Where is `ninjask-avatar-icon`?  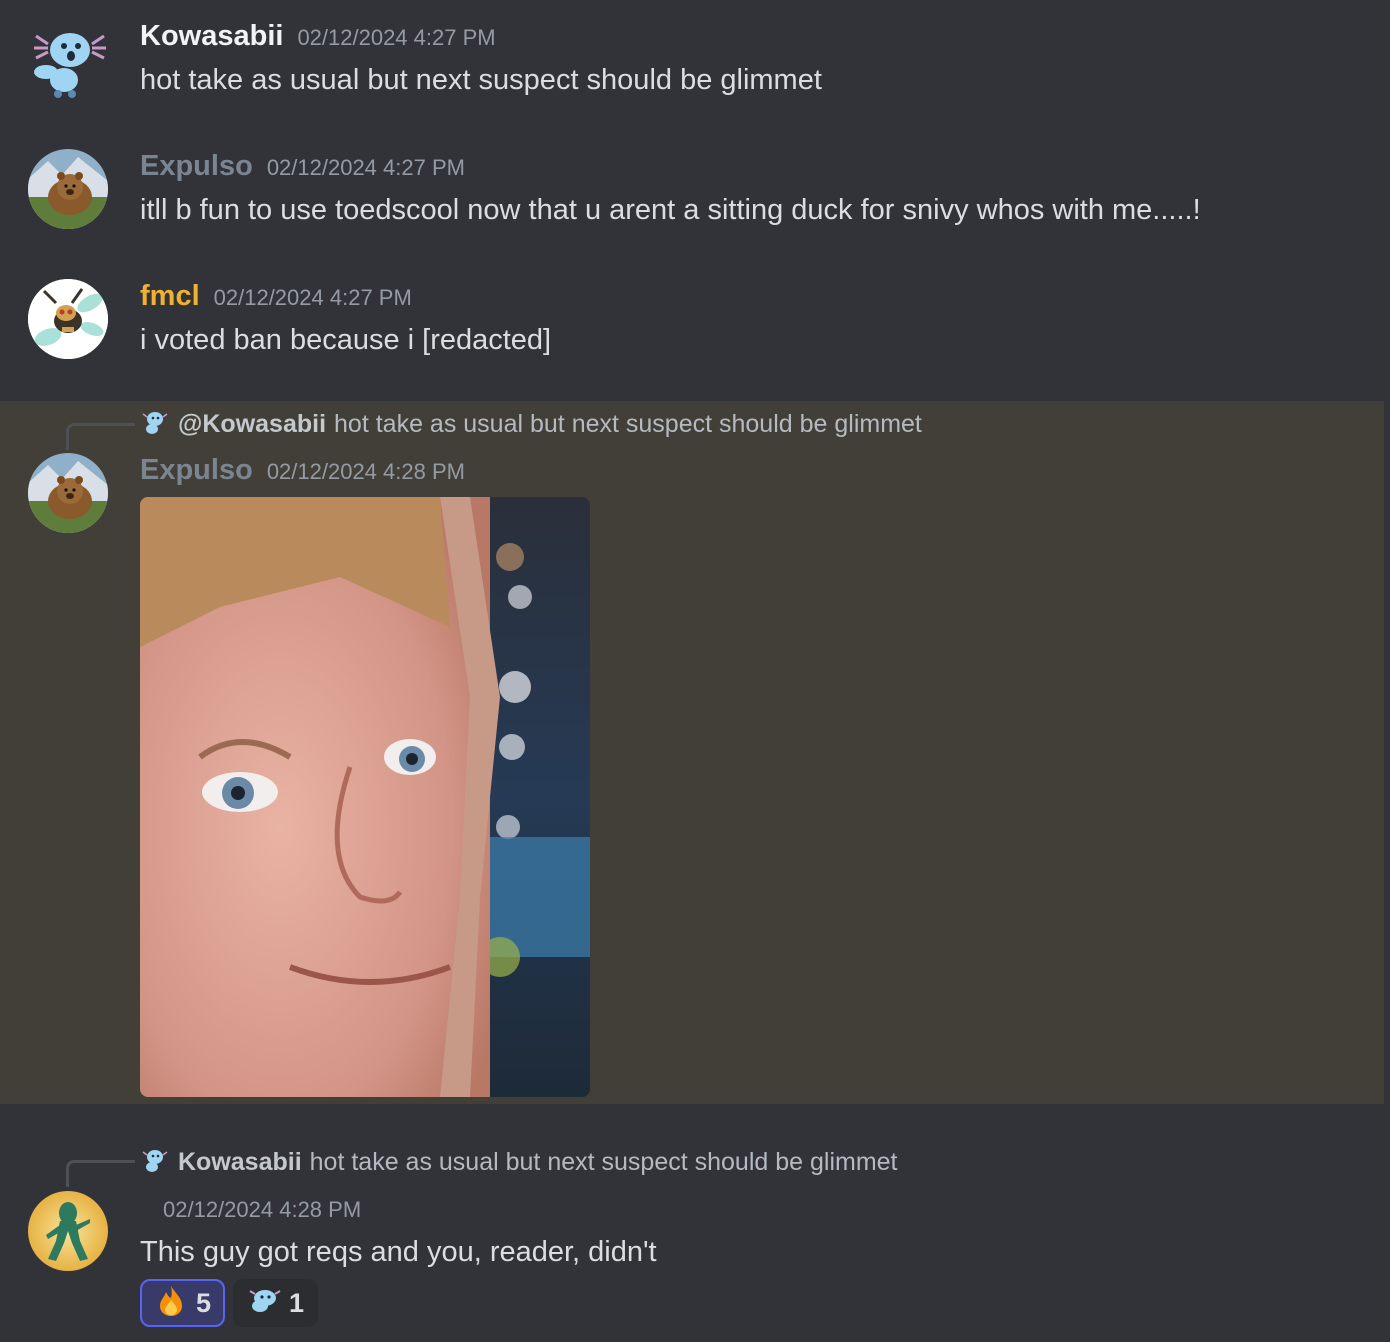
ninjask-avatar-icon is located at coordinates (68, 319).